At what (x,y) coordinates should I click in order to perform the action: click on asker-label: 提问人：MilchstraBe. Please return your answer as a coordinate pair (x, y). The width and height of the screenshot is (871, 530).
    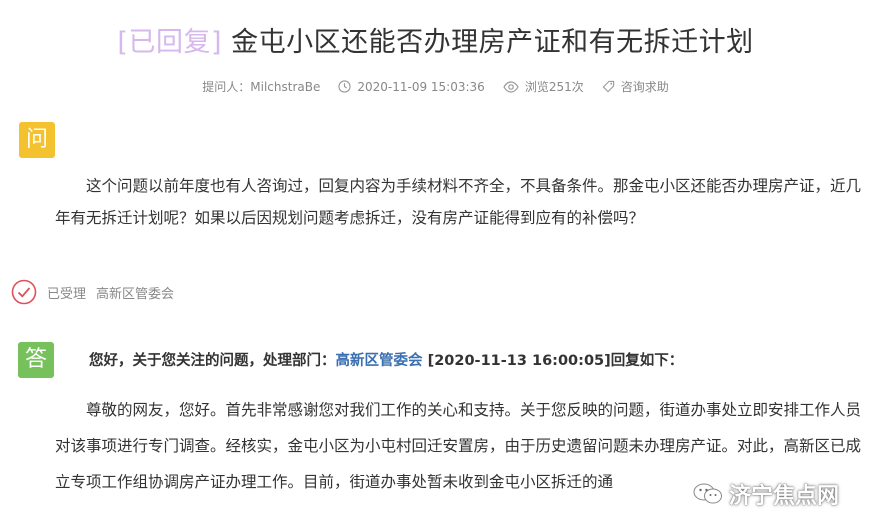
    Looking at the image, I should click on (261, 87).